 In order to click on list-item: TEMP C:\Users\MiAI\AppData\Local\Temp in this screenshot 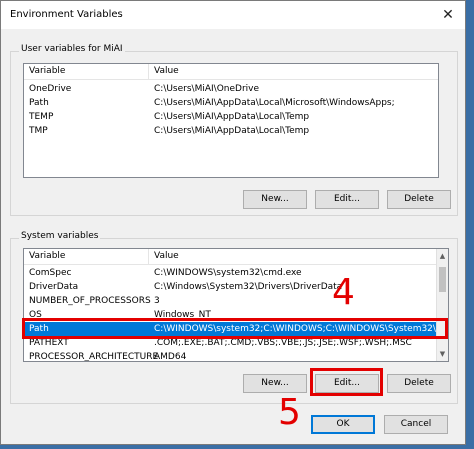, I will do `click(231, 117)`.